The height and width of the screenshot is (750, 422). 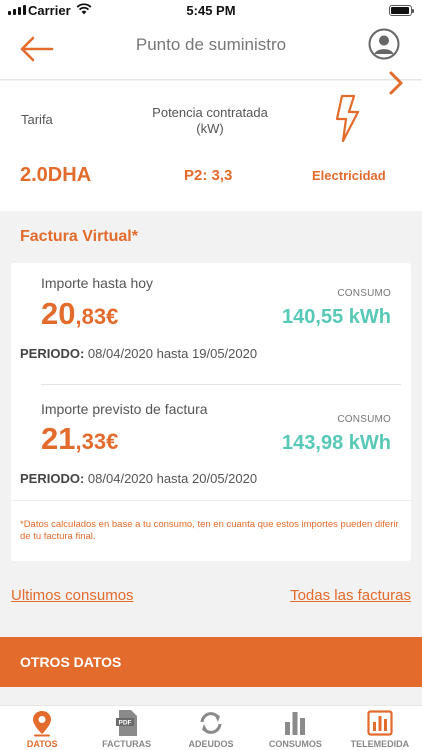 What do you see at coordinates (349, 175) in the screenshot?
I see `supply-type-value: Electricidad` at bounding box center [349, 175].